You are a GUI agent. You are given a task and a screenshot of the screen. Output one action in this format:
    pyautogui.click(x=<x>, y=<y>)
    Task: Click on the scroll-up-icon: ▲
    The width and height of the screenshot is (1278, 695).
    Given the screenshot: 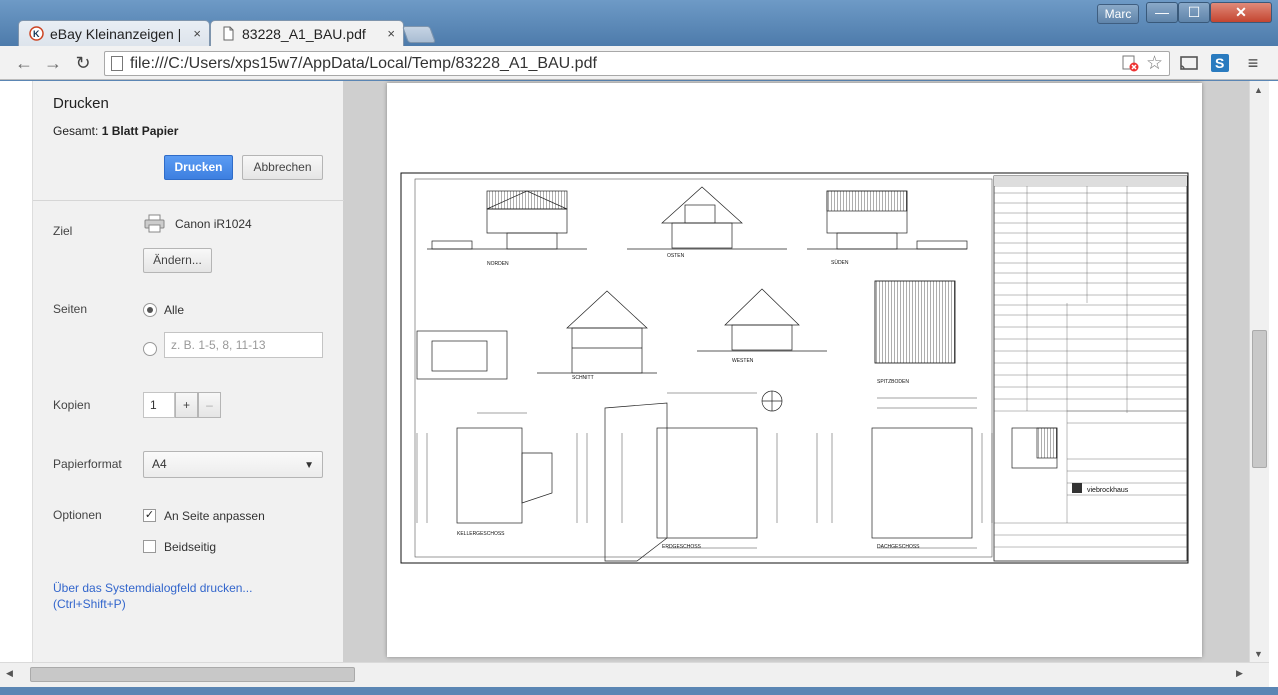 What is the action you would take?
    pyautogui.click(x=1258, y=90)
    